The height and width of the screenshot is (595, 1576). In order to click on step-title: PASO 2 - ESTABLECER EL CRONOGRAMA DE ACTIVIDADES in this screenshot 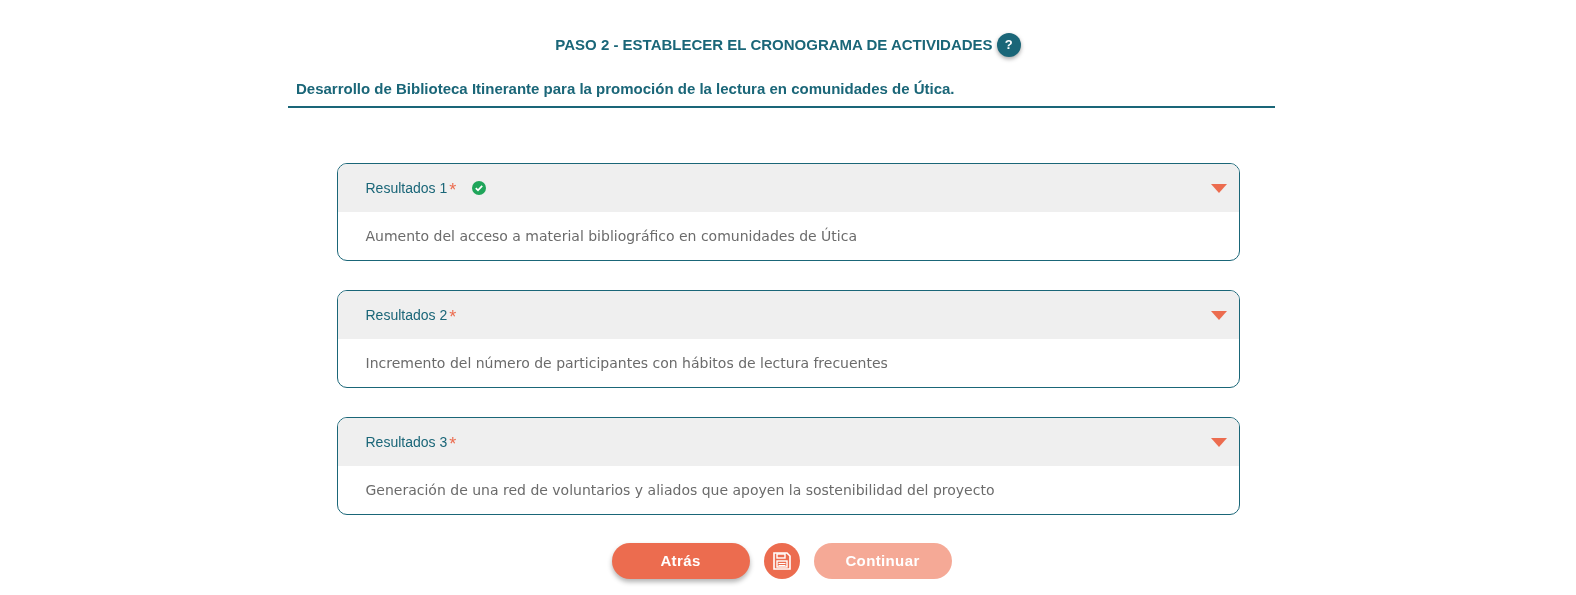, I will do `click(774, 44)`.